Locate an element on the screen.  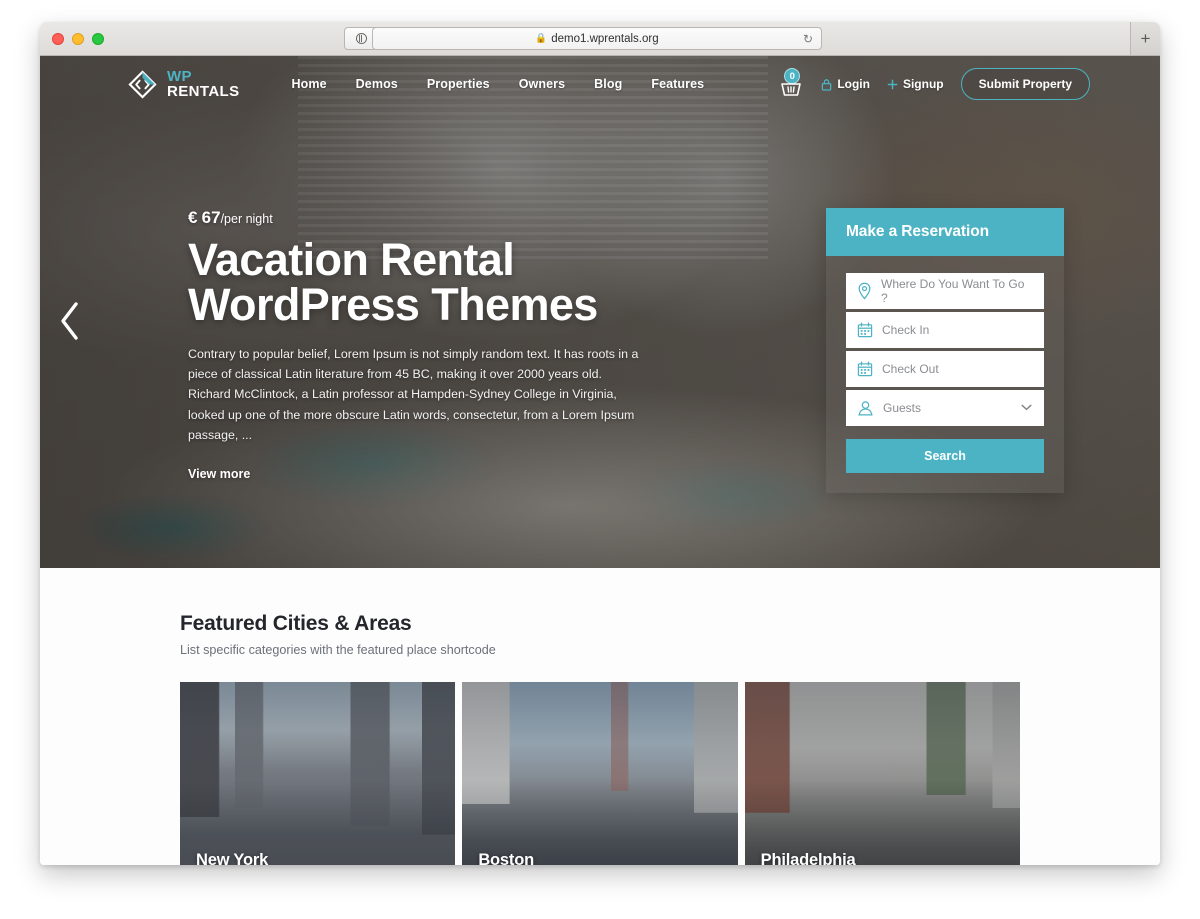
check-out-input: Check Out is located at coordinates (945, 369).